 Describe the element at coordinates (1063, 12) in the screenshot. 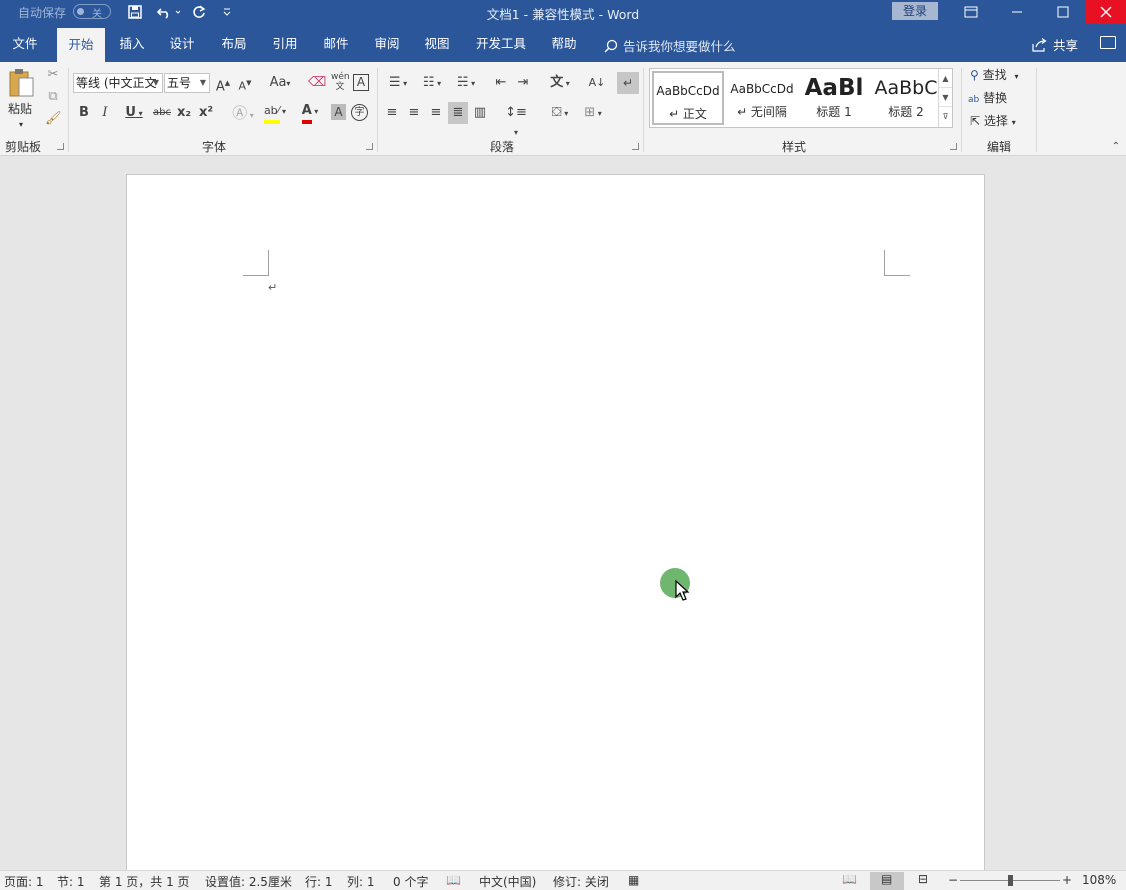

I see `maximize-button` at that location.